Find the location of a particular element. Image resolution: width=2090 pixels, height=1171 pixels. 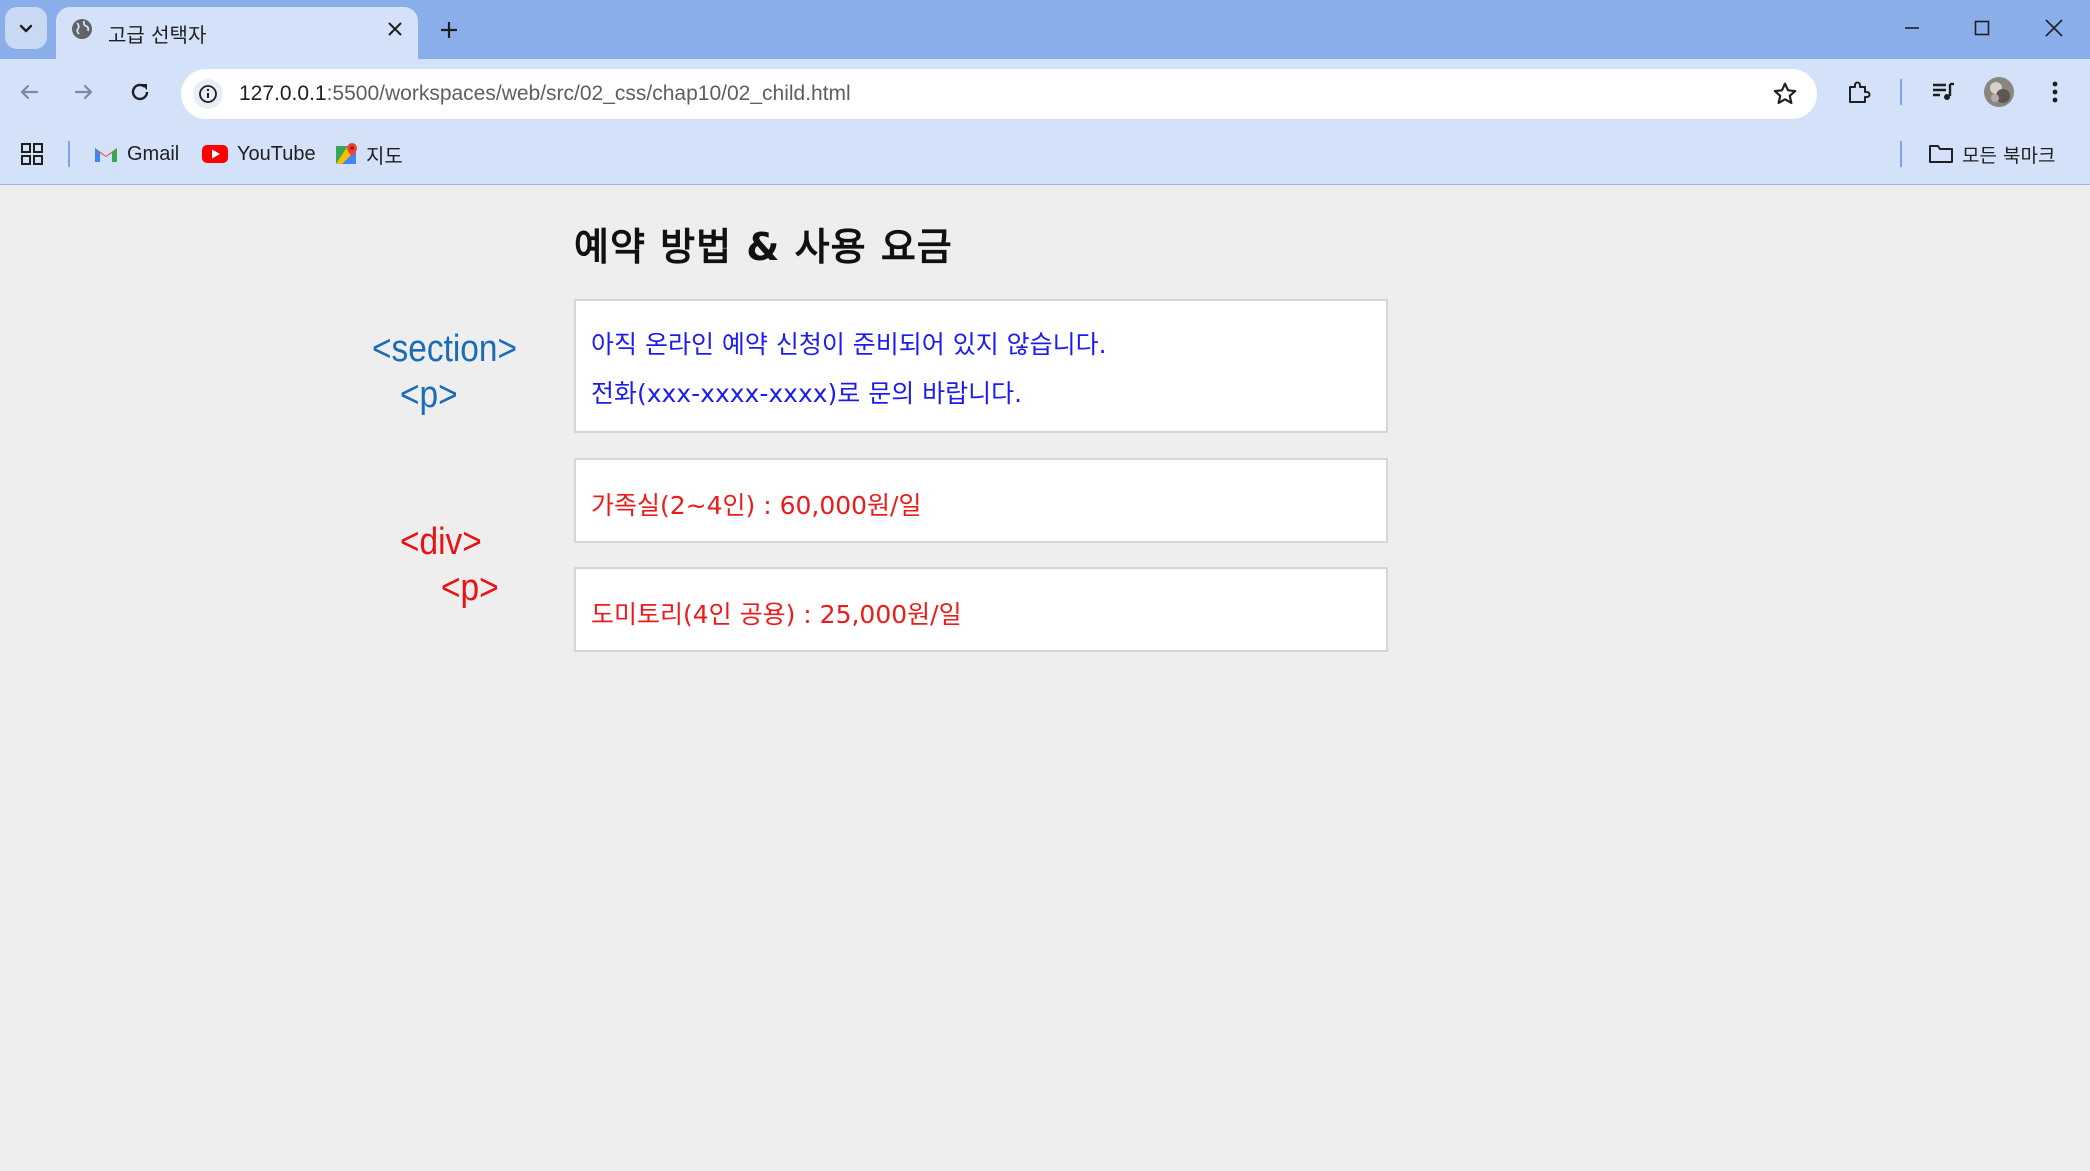

more-vert-icon is located at coordinates (2055, 92).